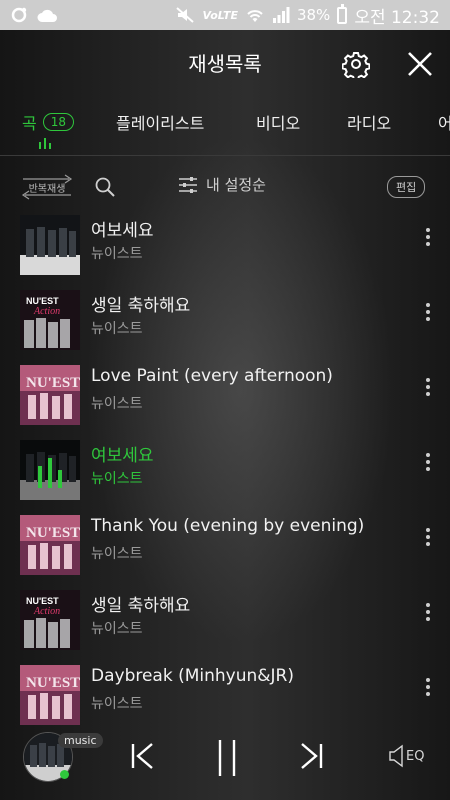  I want to click on clock: 오전 12:32, so click(397, 17).